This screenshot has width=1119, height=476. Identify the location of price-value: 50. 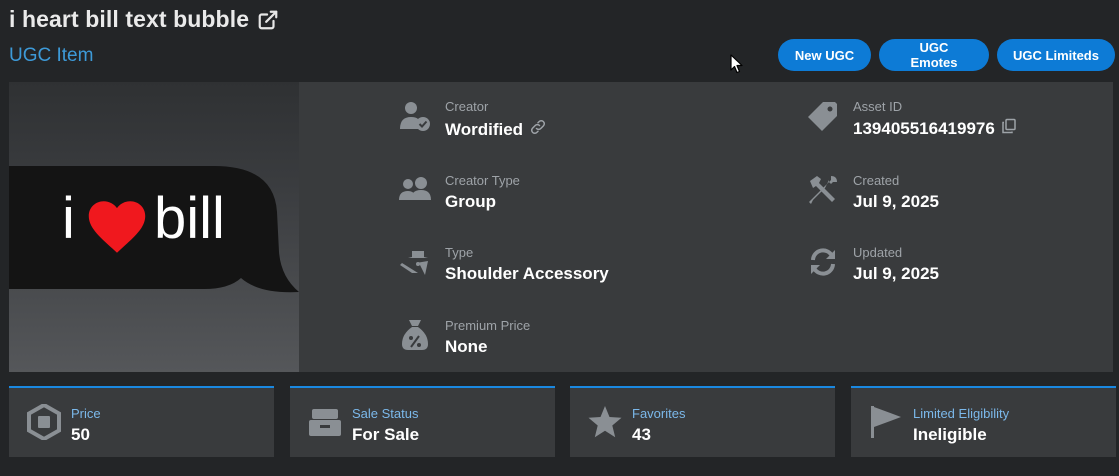
(80, 434).